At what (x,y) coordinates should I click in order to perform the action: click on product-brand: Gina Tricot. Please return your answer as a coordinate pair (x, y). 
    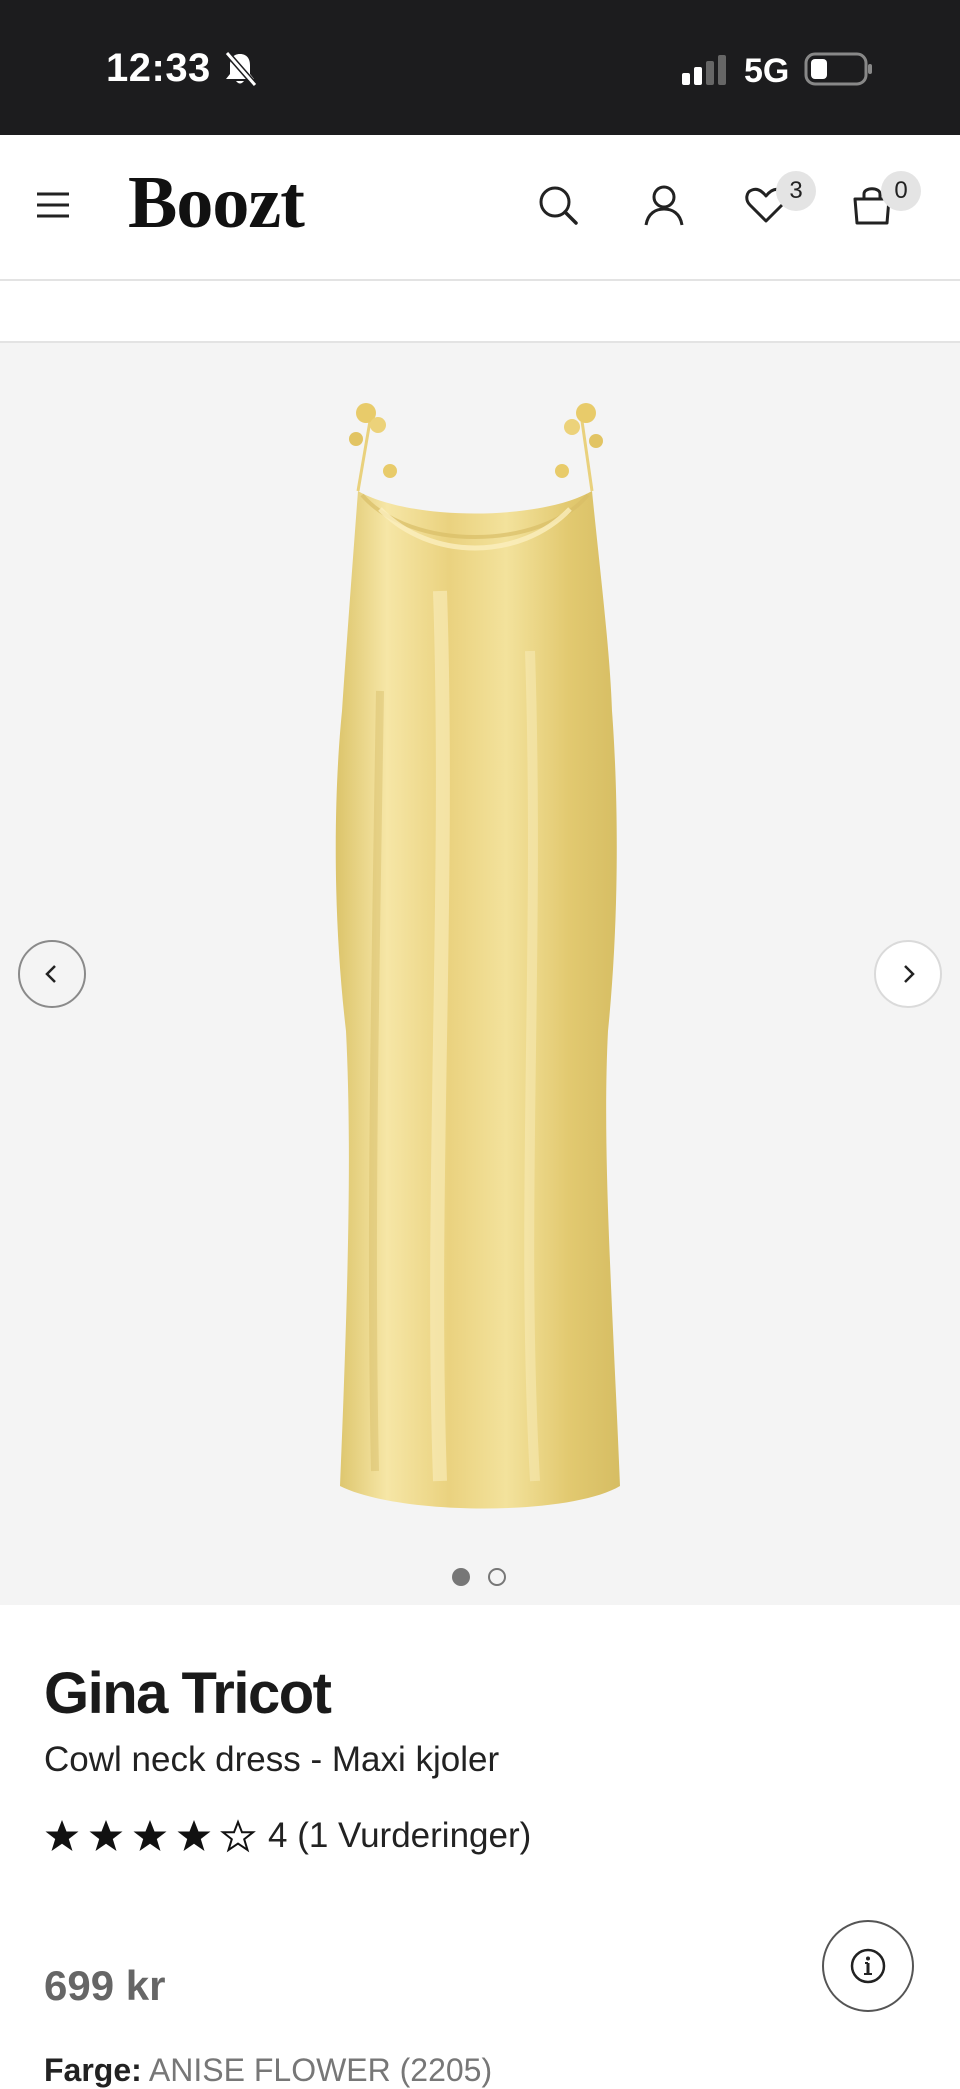
    Looking at the image, I should click on (188, 1693).